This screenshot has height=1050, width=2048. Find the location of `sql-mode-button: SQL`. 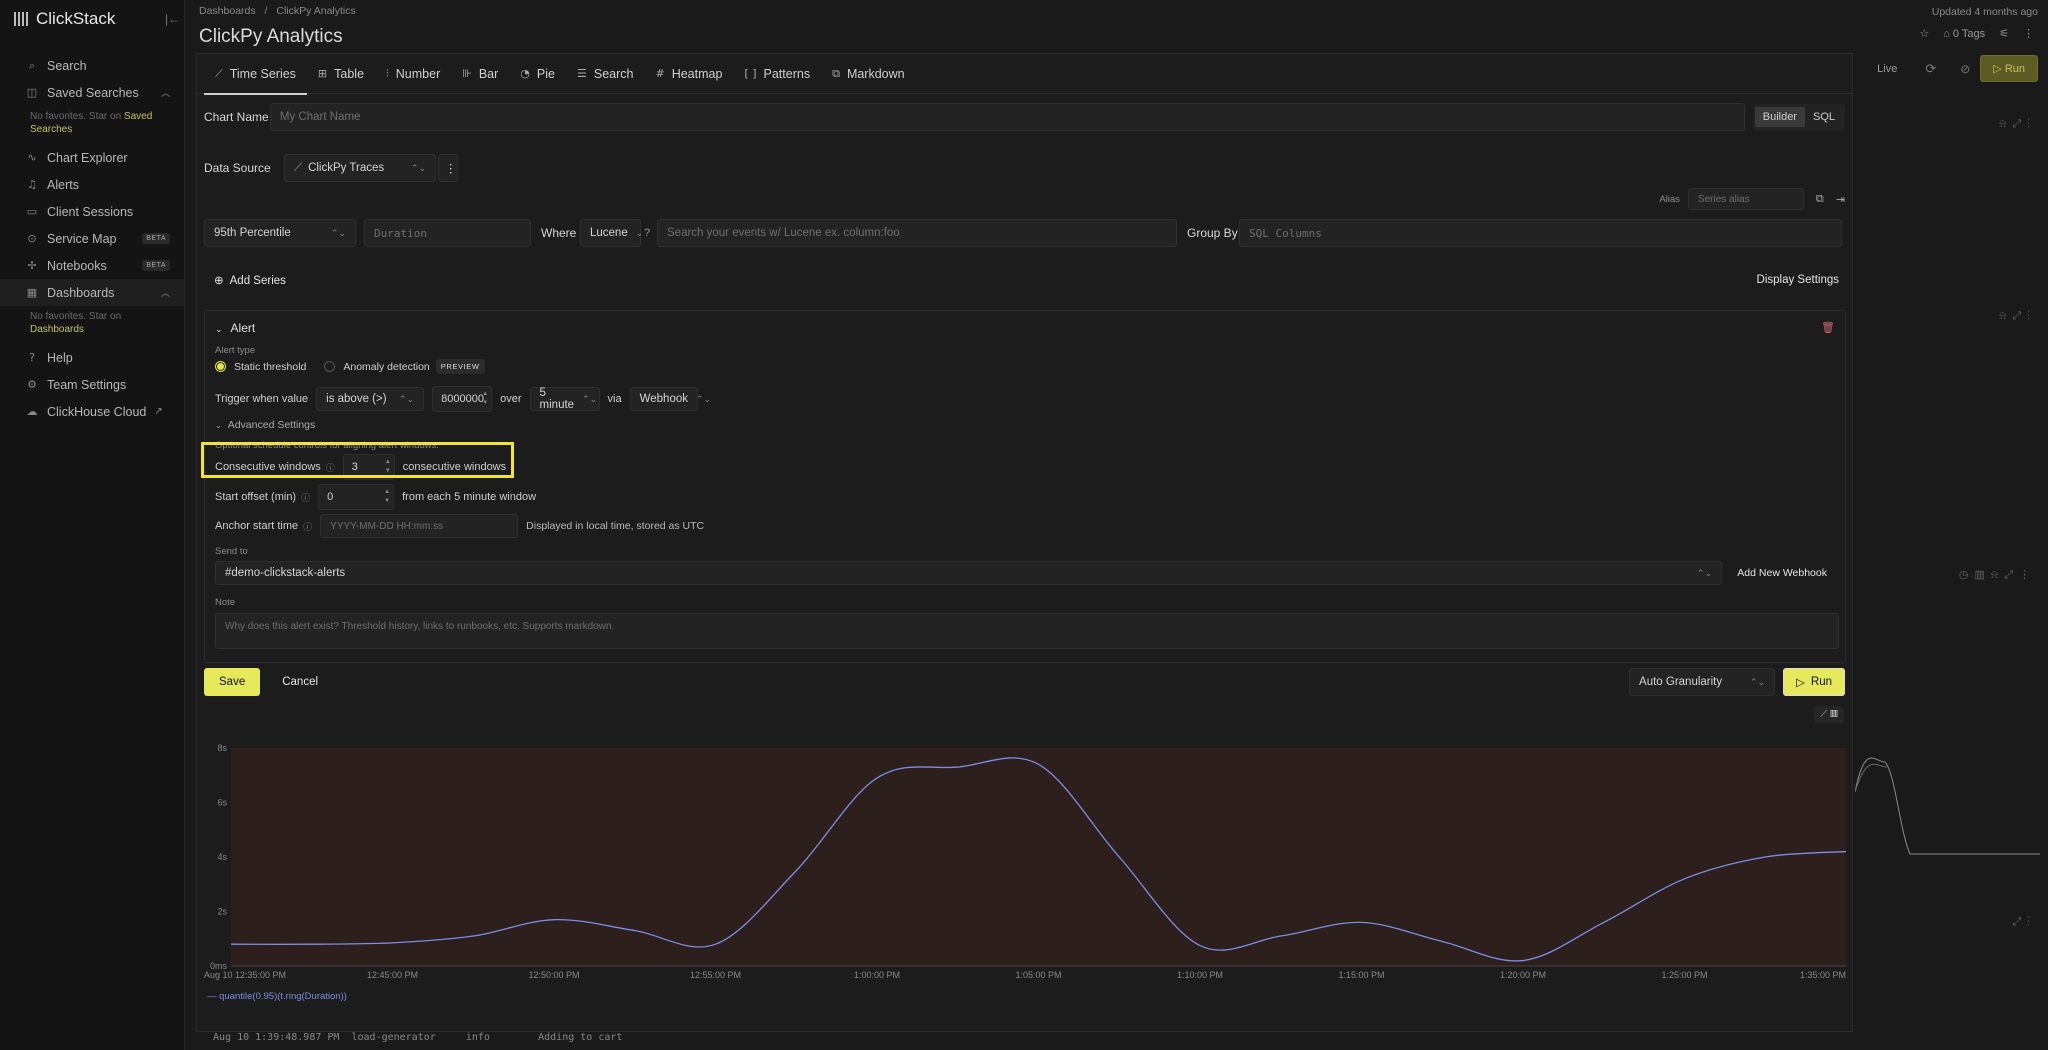

sql-mode-button: SQL is located at coordinates (1824, 117).